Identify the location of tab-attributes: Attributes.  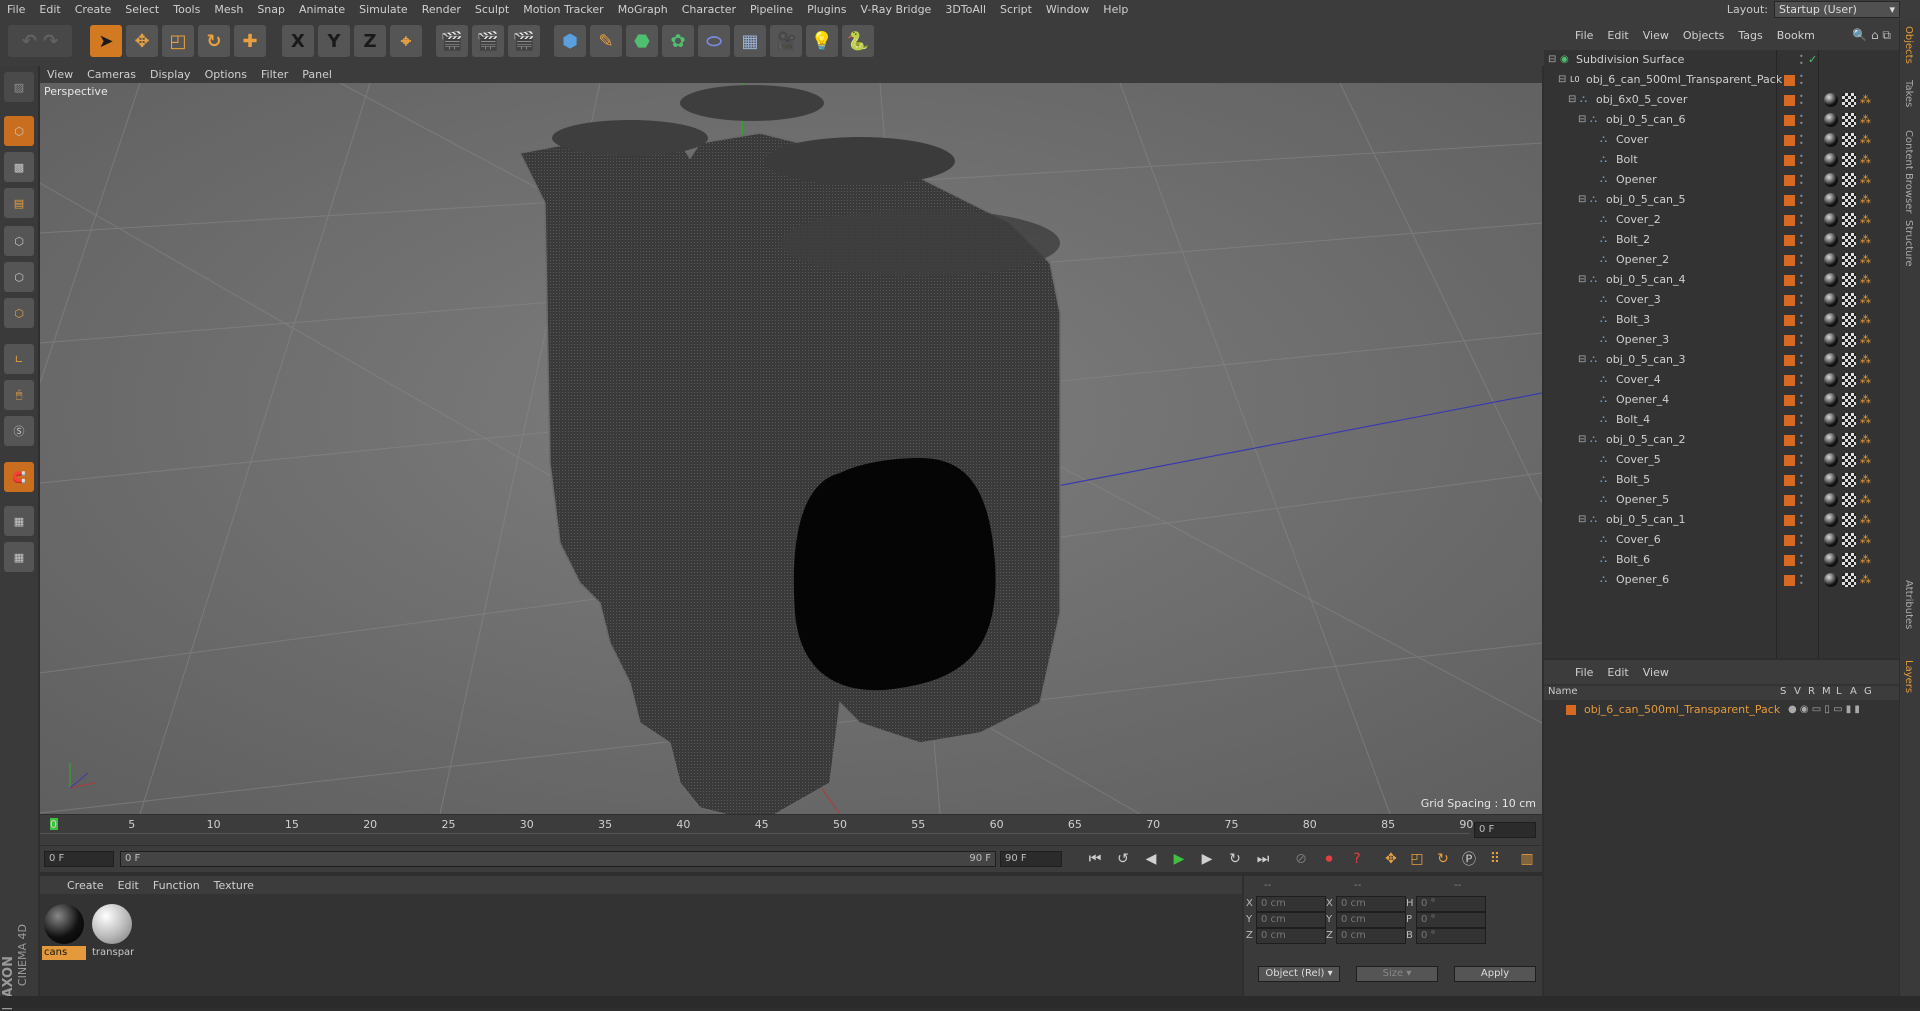
(1908, 604).